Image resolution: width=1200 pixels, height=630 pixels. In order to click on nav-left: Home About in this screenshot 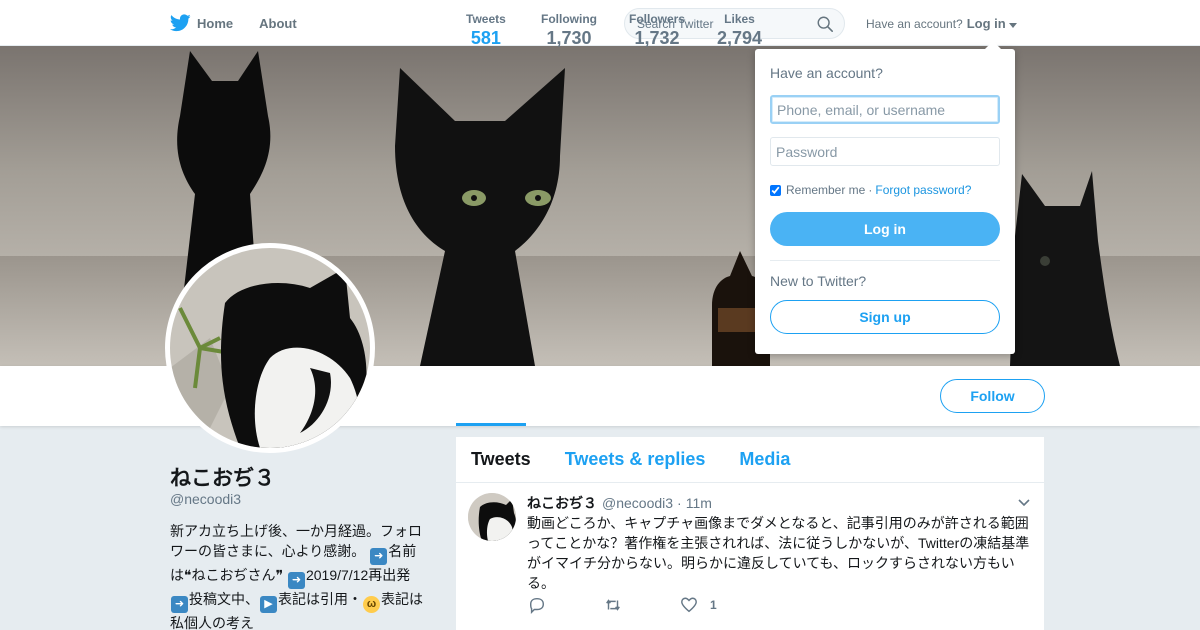, I will do `click(246, 23)`.